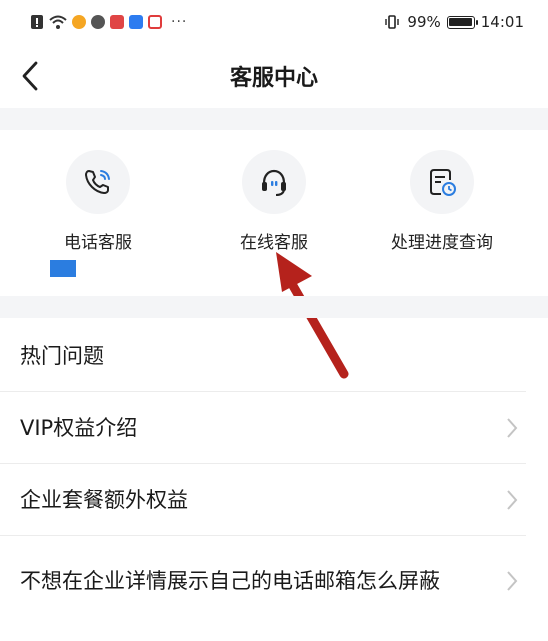 This screenshot has width=548, height=641. What do you see at coordinates (79, 22) in the screenshot?
I see `weibo-app-icon` at bounding box center [79, 22].